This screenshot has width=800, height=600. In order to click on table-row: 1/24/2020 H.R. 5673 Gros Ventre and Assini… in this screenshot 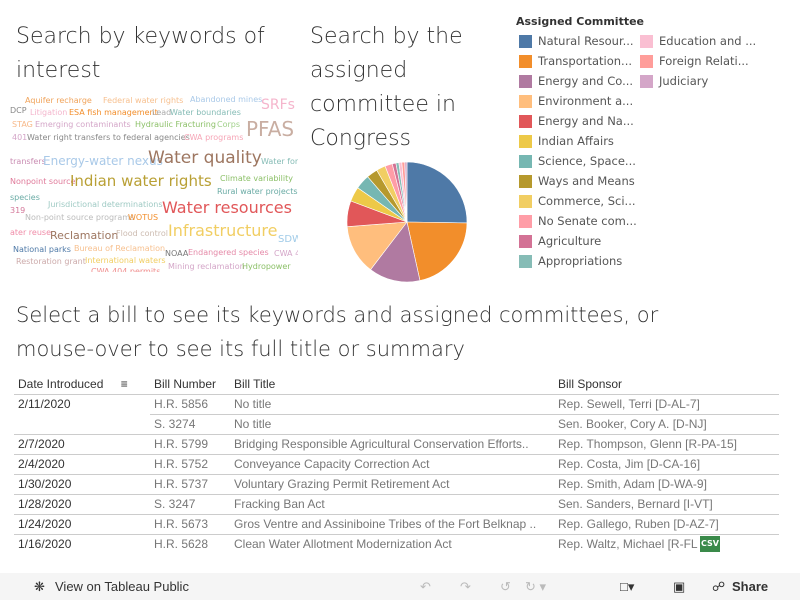, I will do `click(396, 524)`.